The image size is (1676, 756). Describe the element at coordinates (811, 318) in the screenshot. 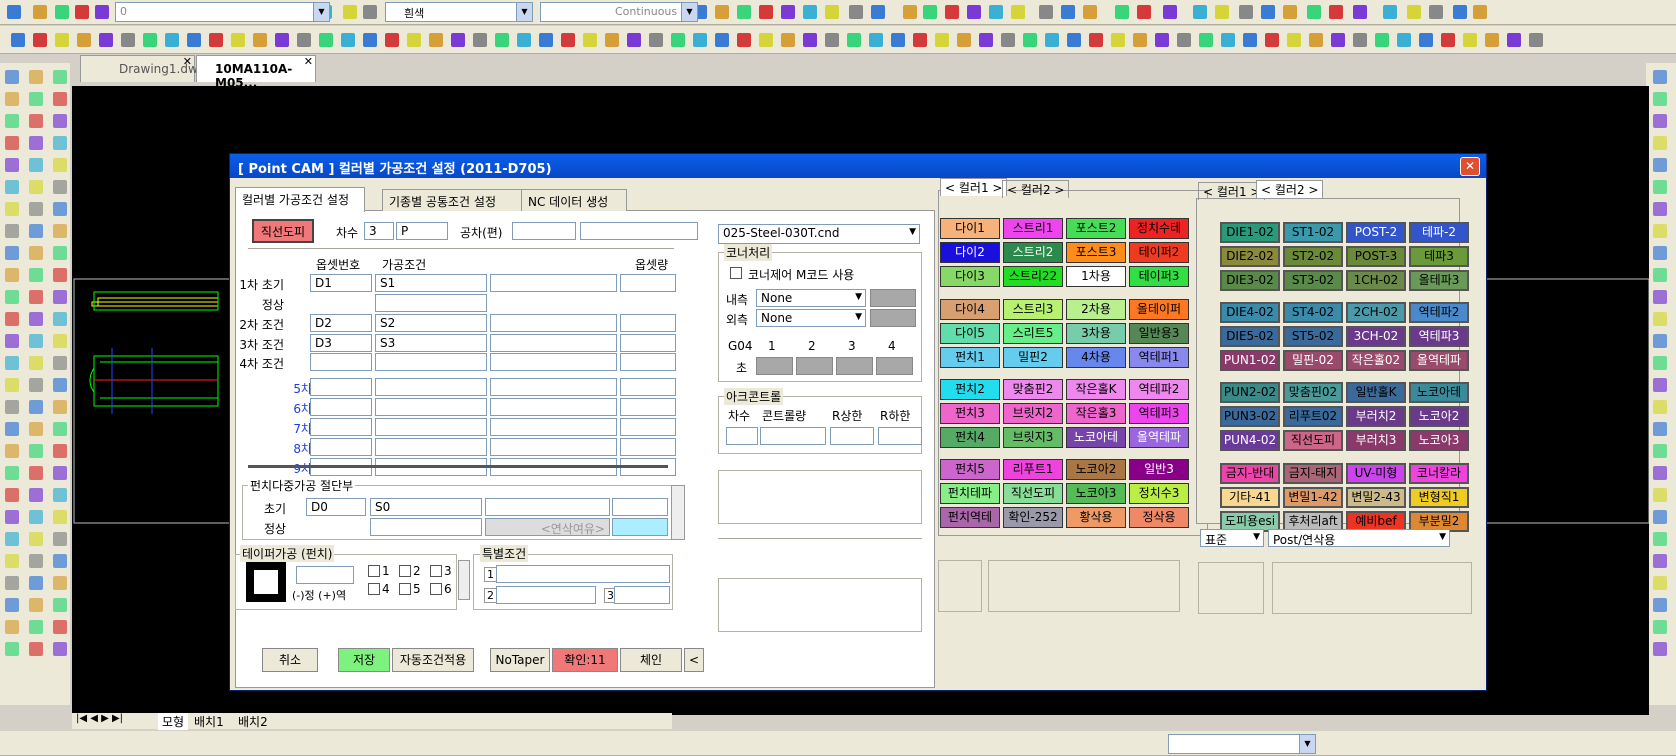

I see `outer-select: None ▼` at that location.